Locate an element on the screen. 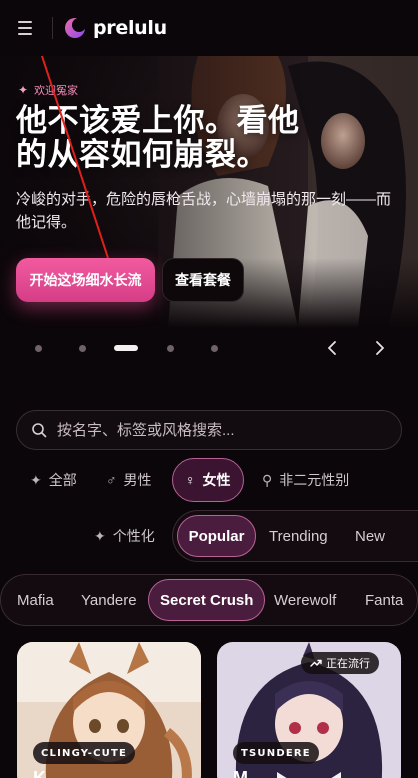 The image size is (418, 778). character-name: K is located at coordinates (39, 773).